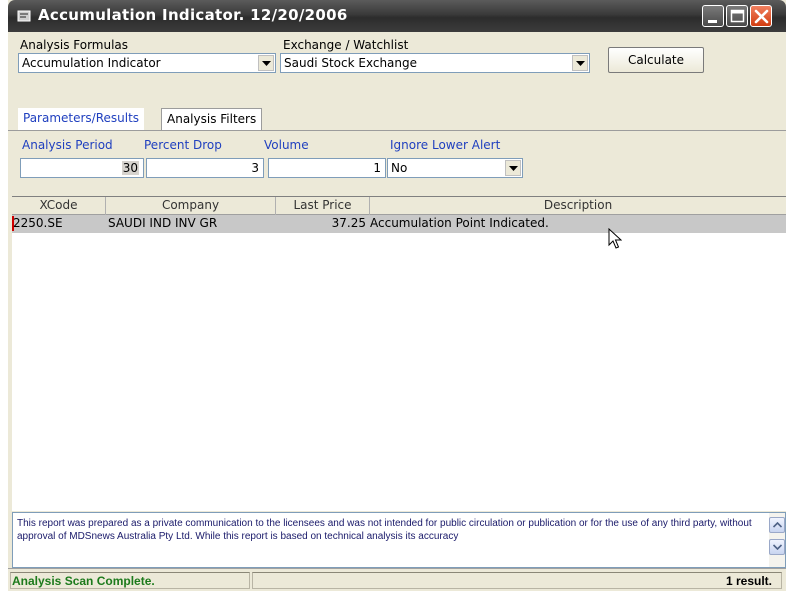 The height and width of the screenshot is (591, 786). What do you see at coordinates (445, 145) in the screenshot?
I see `ignore-lower-alert-label: Ignore Lower Alert` at bounding box center [445, 145].